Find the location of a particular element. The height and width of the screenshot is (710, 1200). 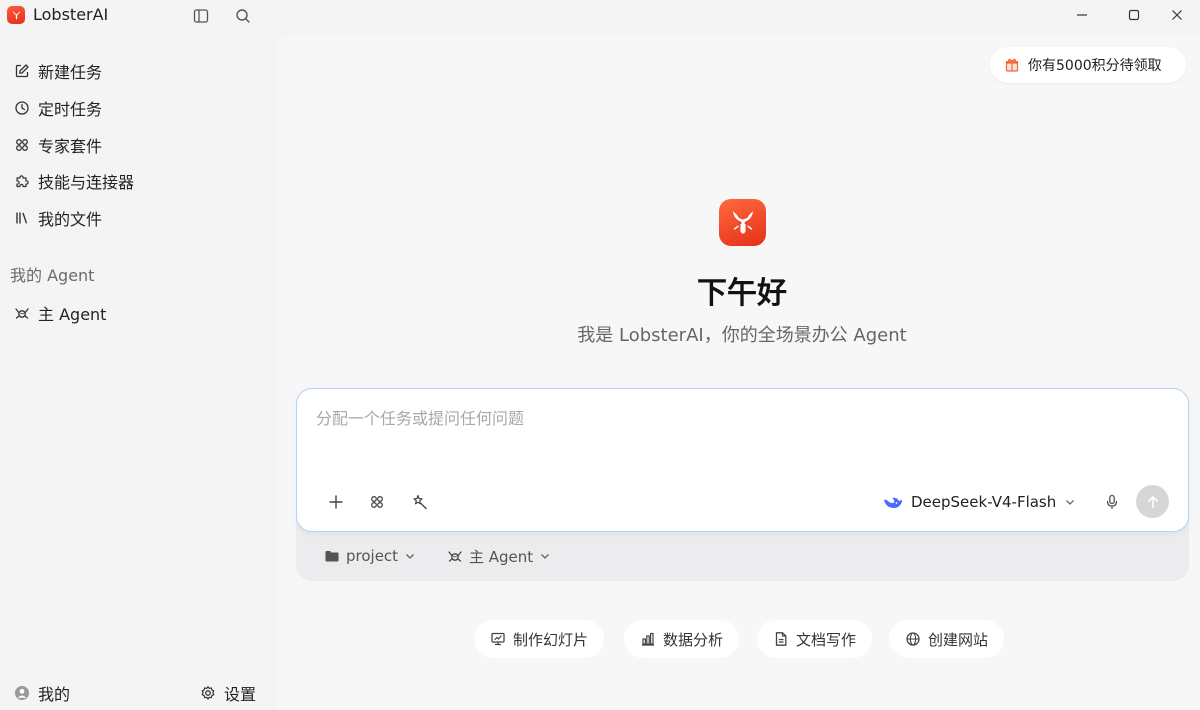

magic-wand-icon is located at coordinates (420, 502).